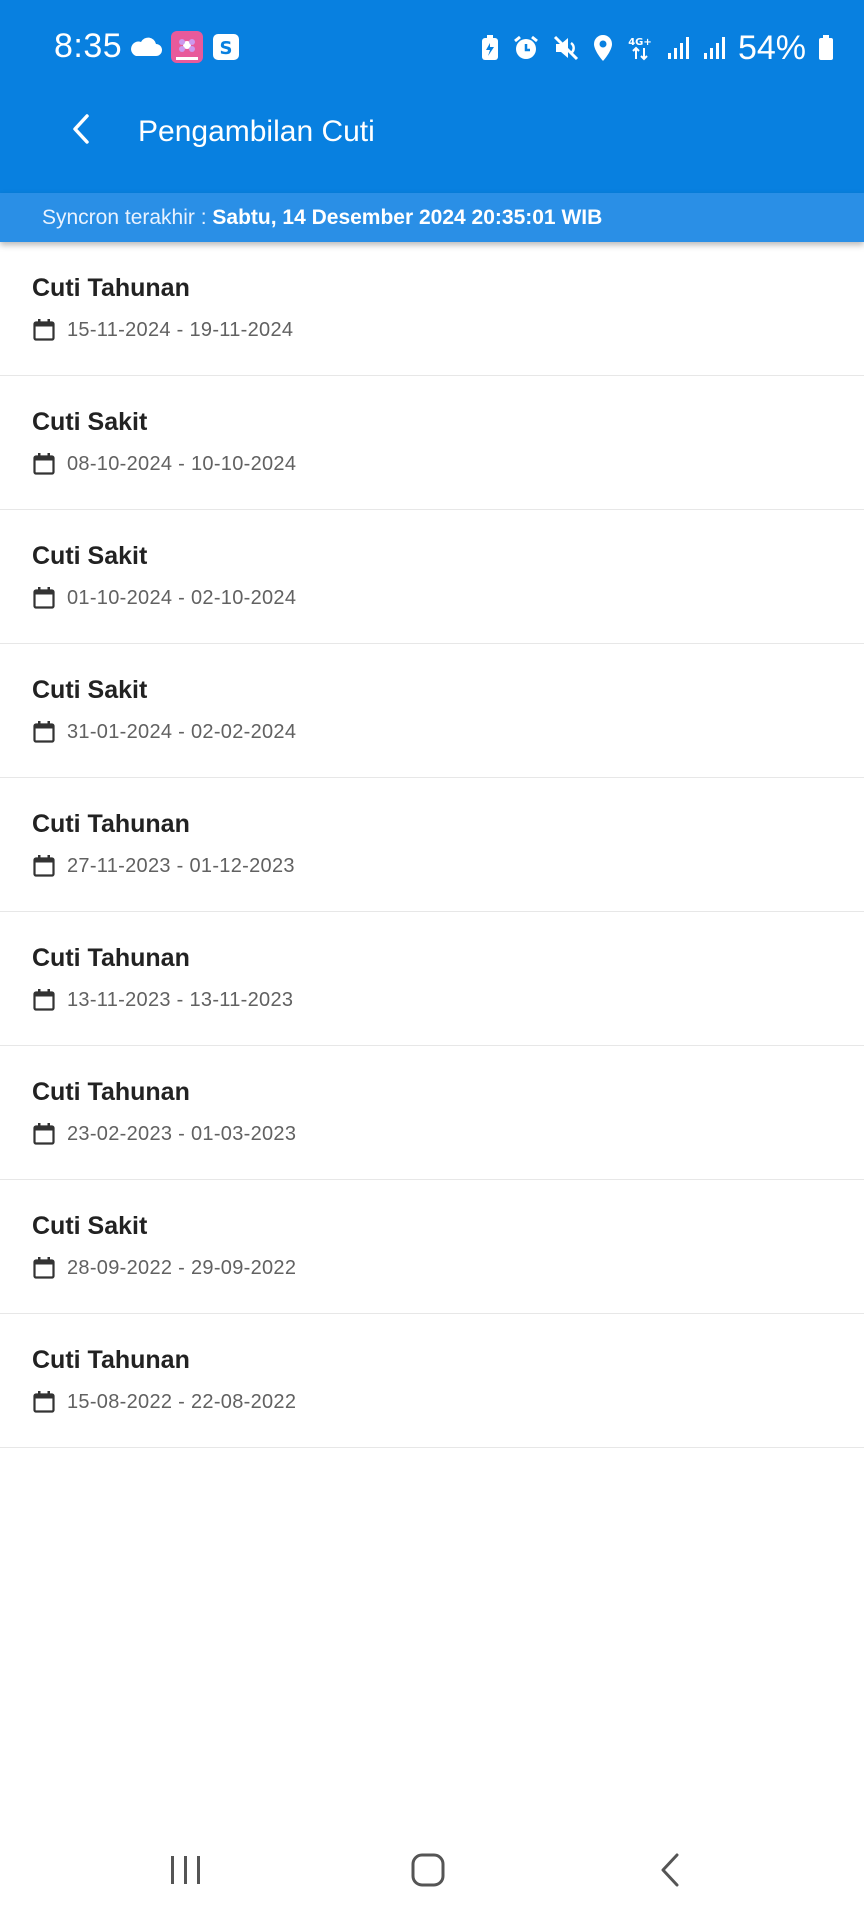 The image size is (864, 1920). I want to click on battery-saver-icon, so click(490, 48).